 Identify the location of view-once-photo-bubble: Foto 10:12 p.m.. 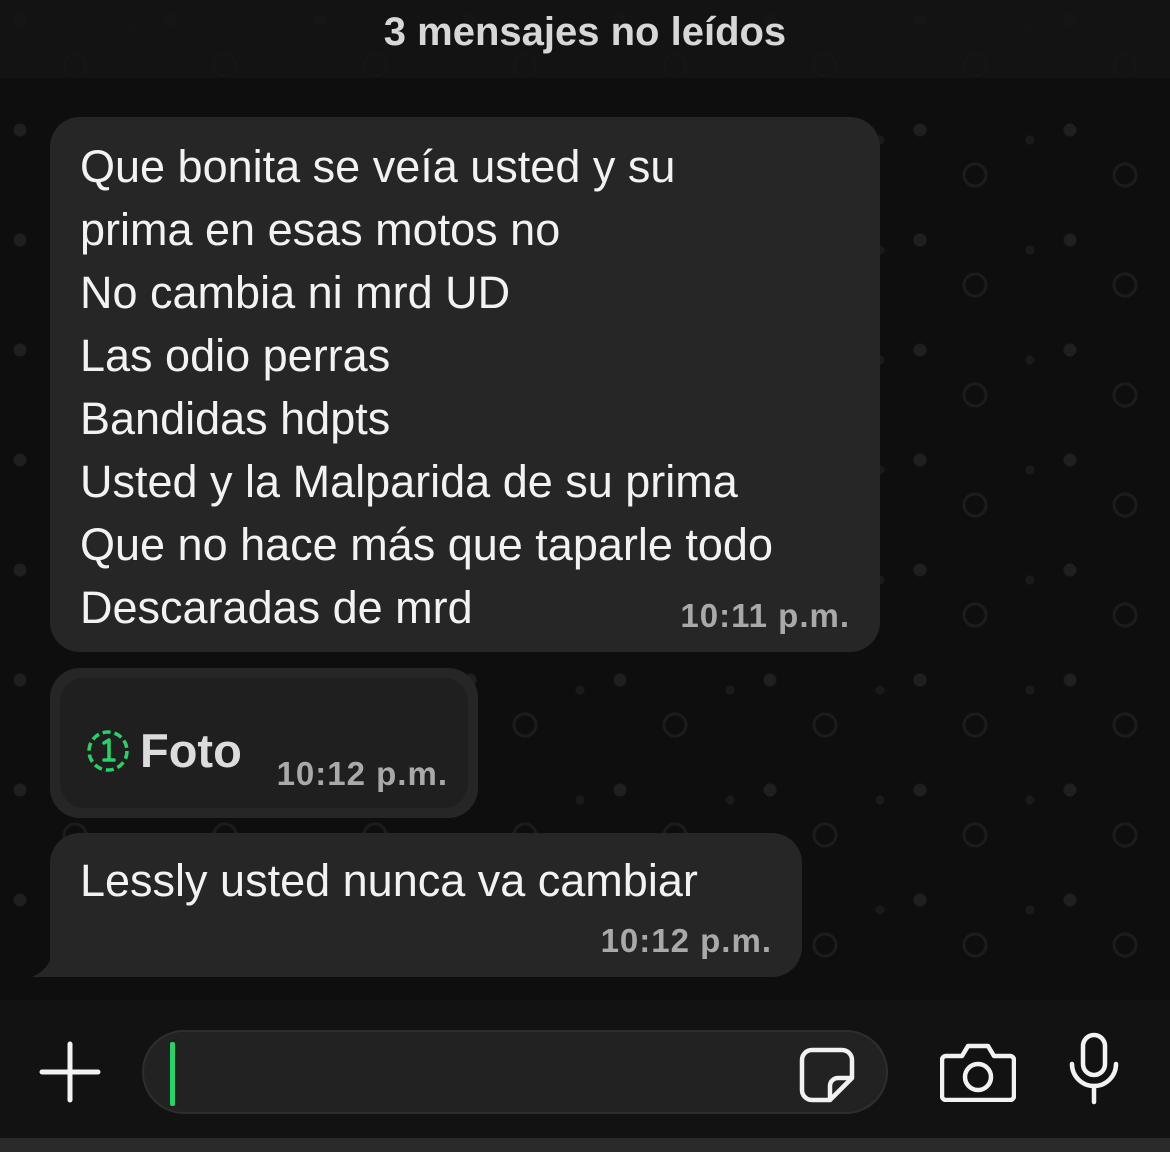
(264, 743).